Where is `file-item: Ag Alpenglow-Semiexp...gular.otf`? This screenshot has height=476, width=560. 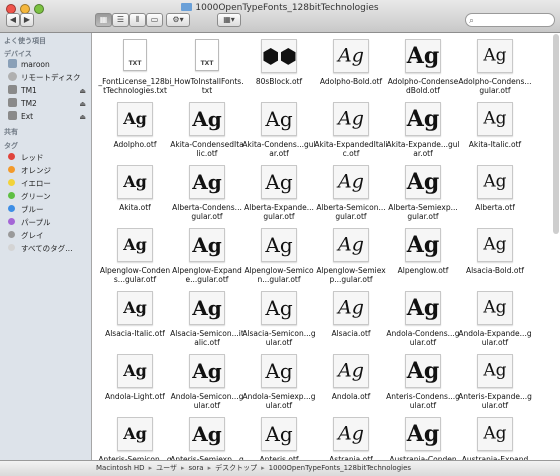
file-item: Ag Alpenglow-Semiexp...gular.otf is located at coordinates (351, 254).